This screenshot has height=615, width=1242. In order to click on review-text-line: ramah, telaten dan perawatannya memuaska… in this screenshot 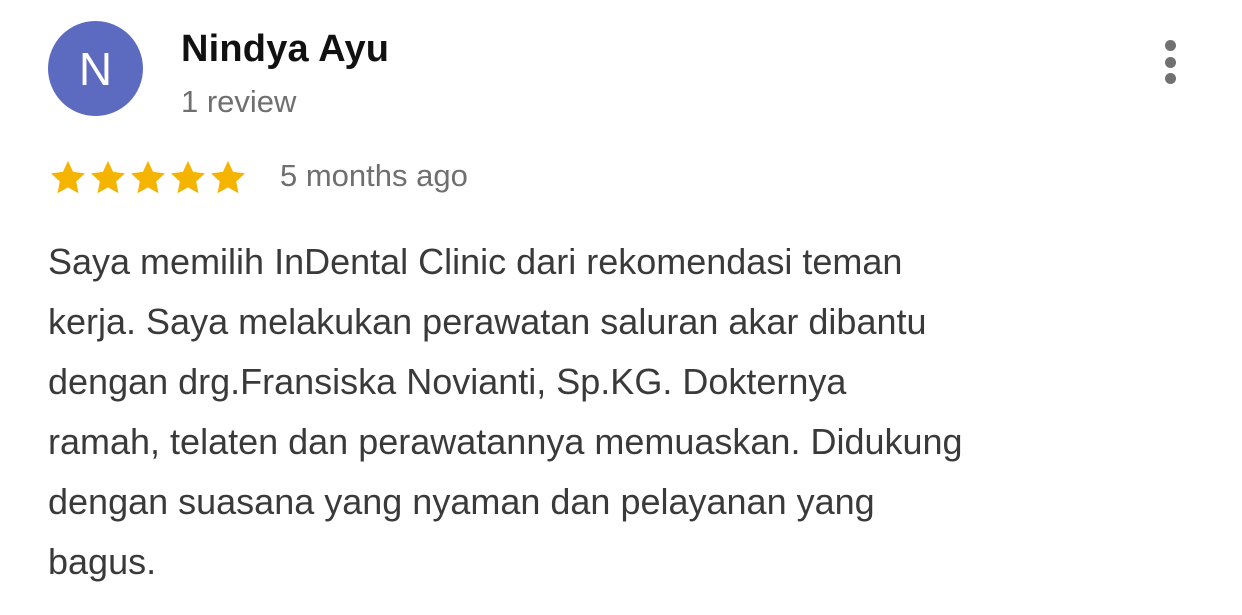, I will do `click(505, 441)`.